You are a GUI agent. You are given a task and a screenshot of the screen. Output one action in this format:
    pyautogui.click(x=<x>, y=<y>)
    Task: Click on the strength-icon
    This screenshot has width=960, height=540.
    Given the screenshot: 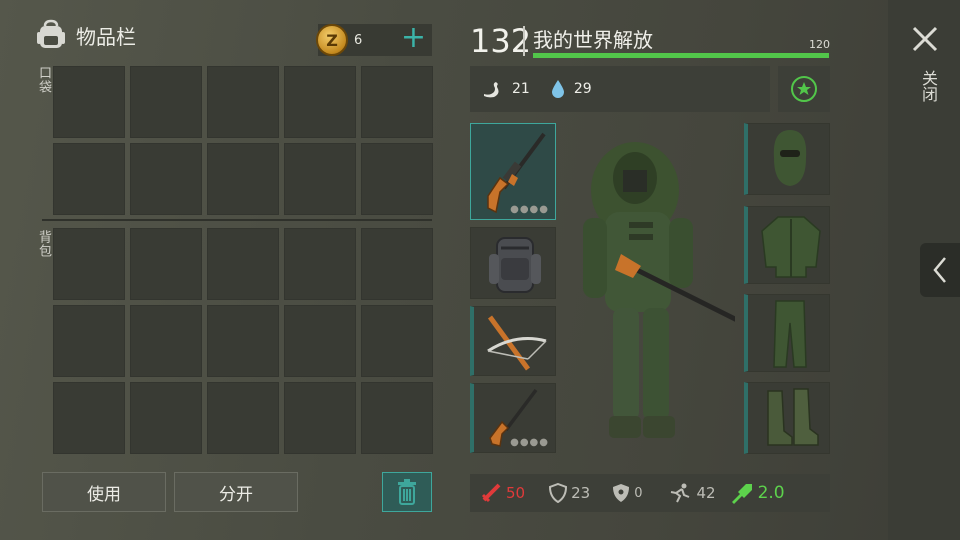 What is the action you would take?
    pyautogui.click(x=741, y=494)
    